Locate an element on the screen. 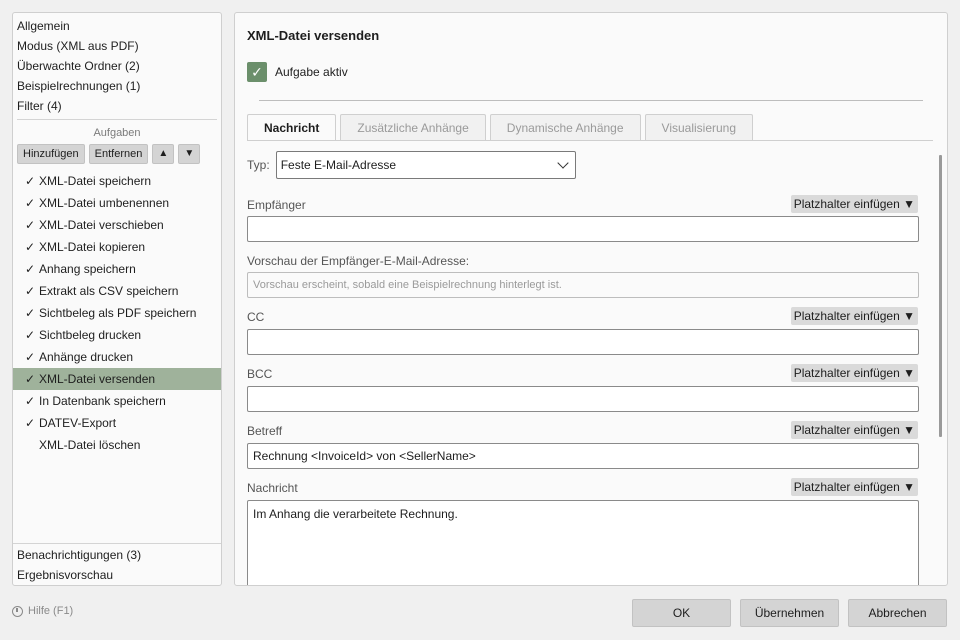 This screenshot has width=960, height=640. recipient-preview-label: Vorschau der Empfänger-E-Mail-Adresse: is located at coordinates (358, 261).